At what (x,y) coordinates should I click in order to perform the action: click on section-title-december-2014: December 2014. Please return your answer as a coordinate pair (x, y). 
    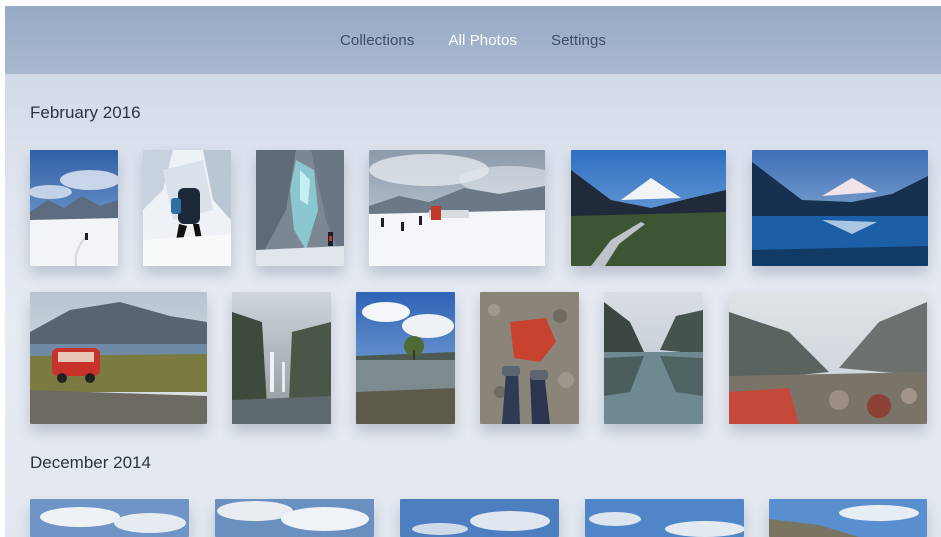
    Looking at the image, I should click on (90, 462).